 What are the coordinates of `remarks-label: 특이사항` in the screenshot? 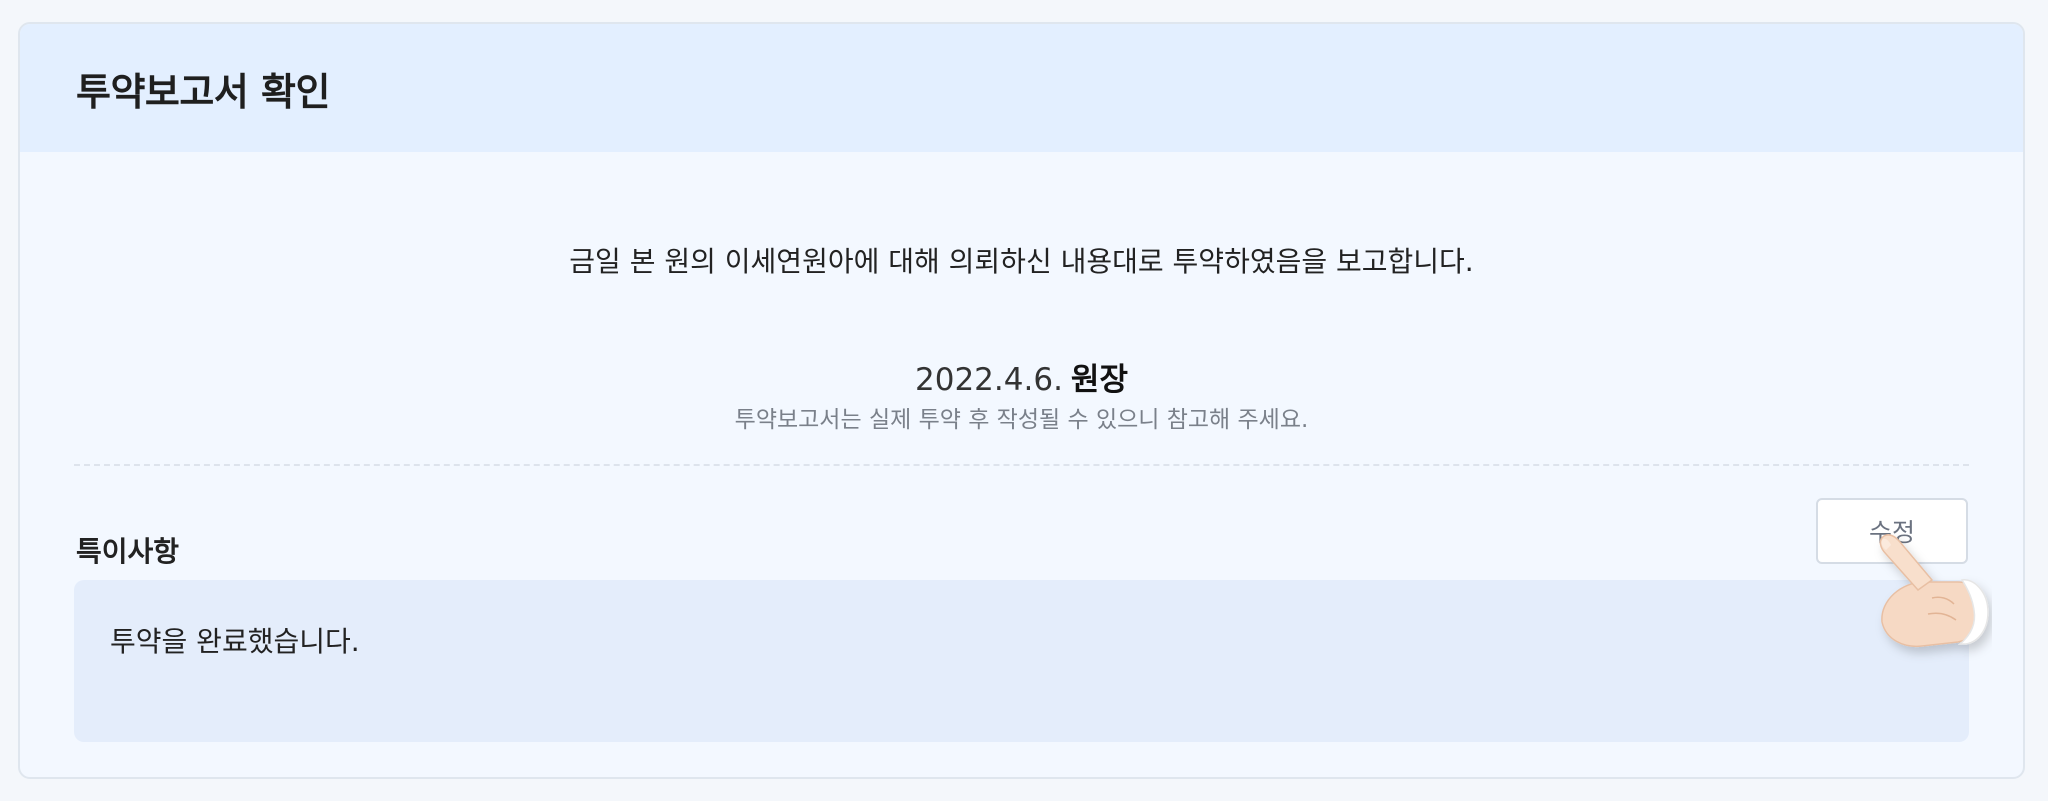 It's located at (128, 551).